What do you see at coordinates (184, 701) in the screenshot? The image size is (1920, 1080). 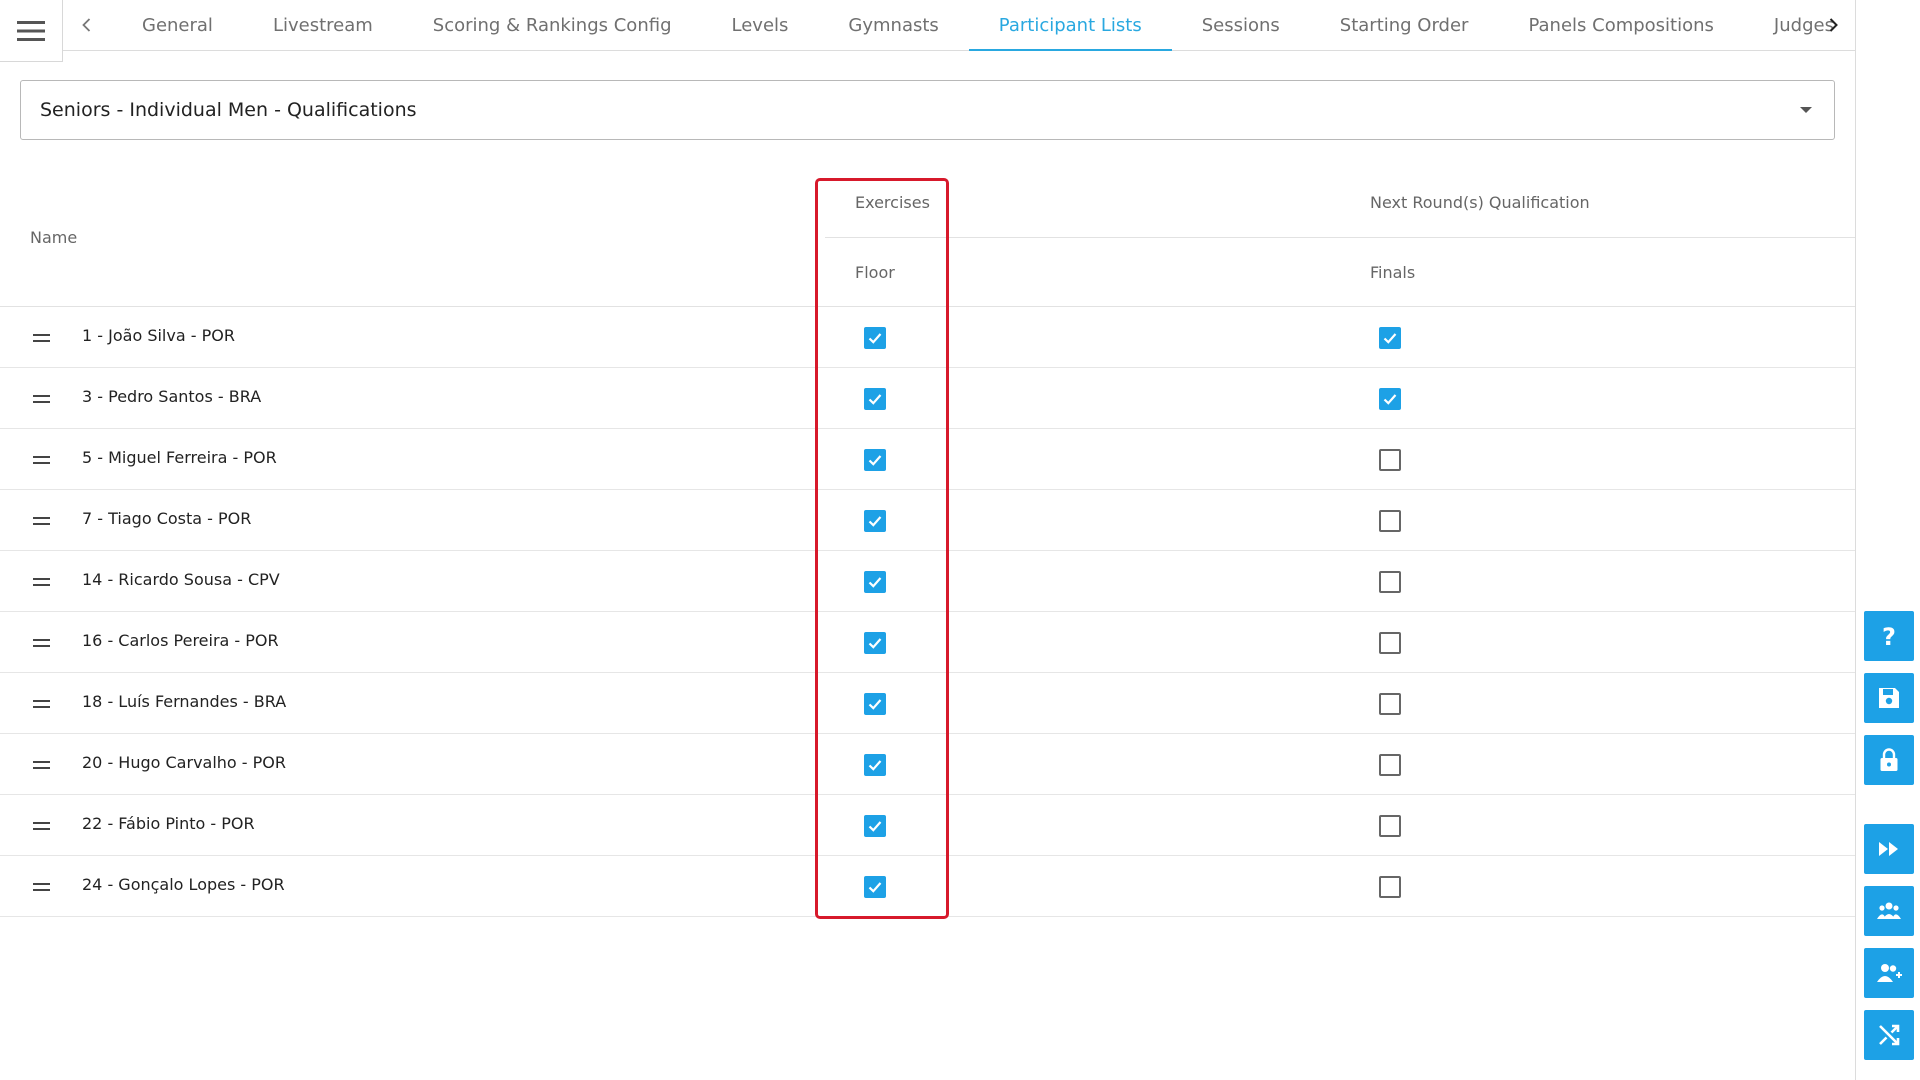 I see `participant-name: 18 - Luís Fernandes - BRA` at bounding box center [184, 701].